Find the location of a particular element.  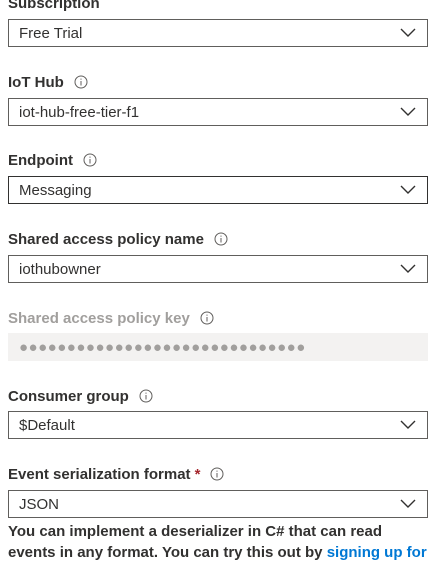

consumer-group-label: Consumer group is located at coordinates (68, 396).